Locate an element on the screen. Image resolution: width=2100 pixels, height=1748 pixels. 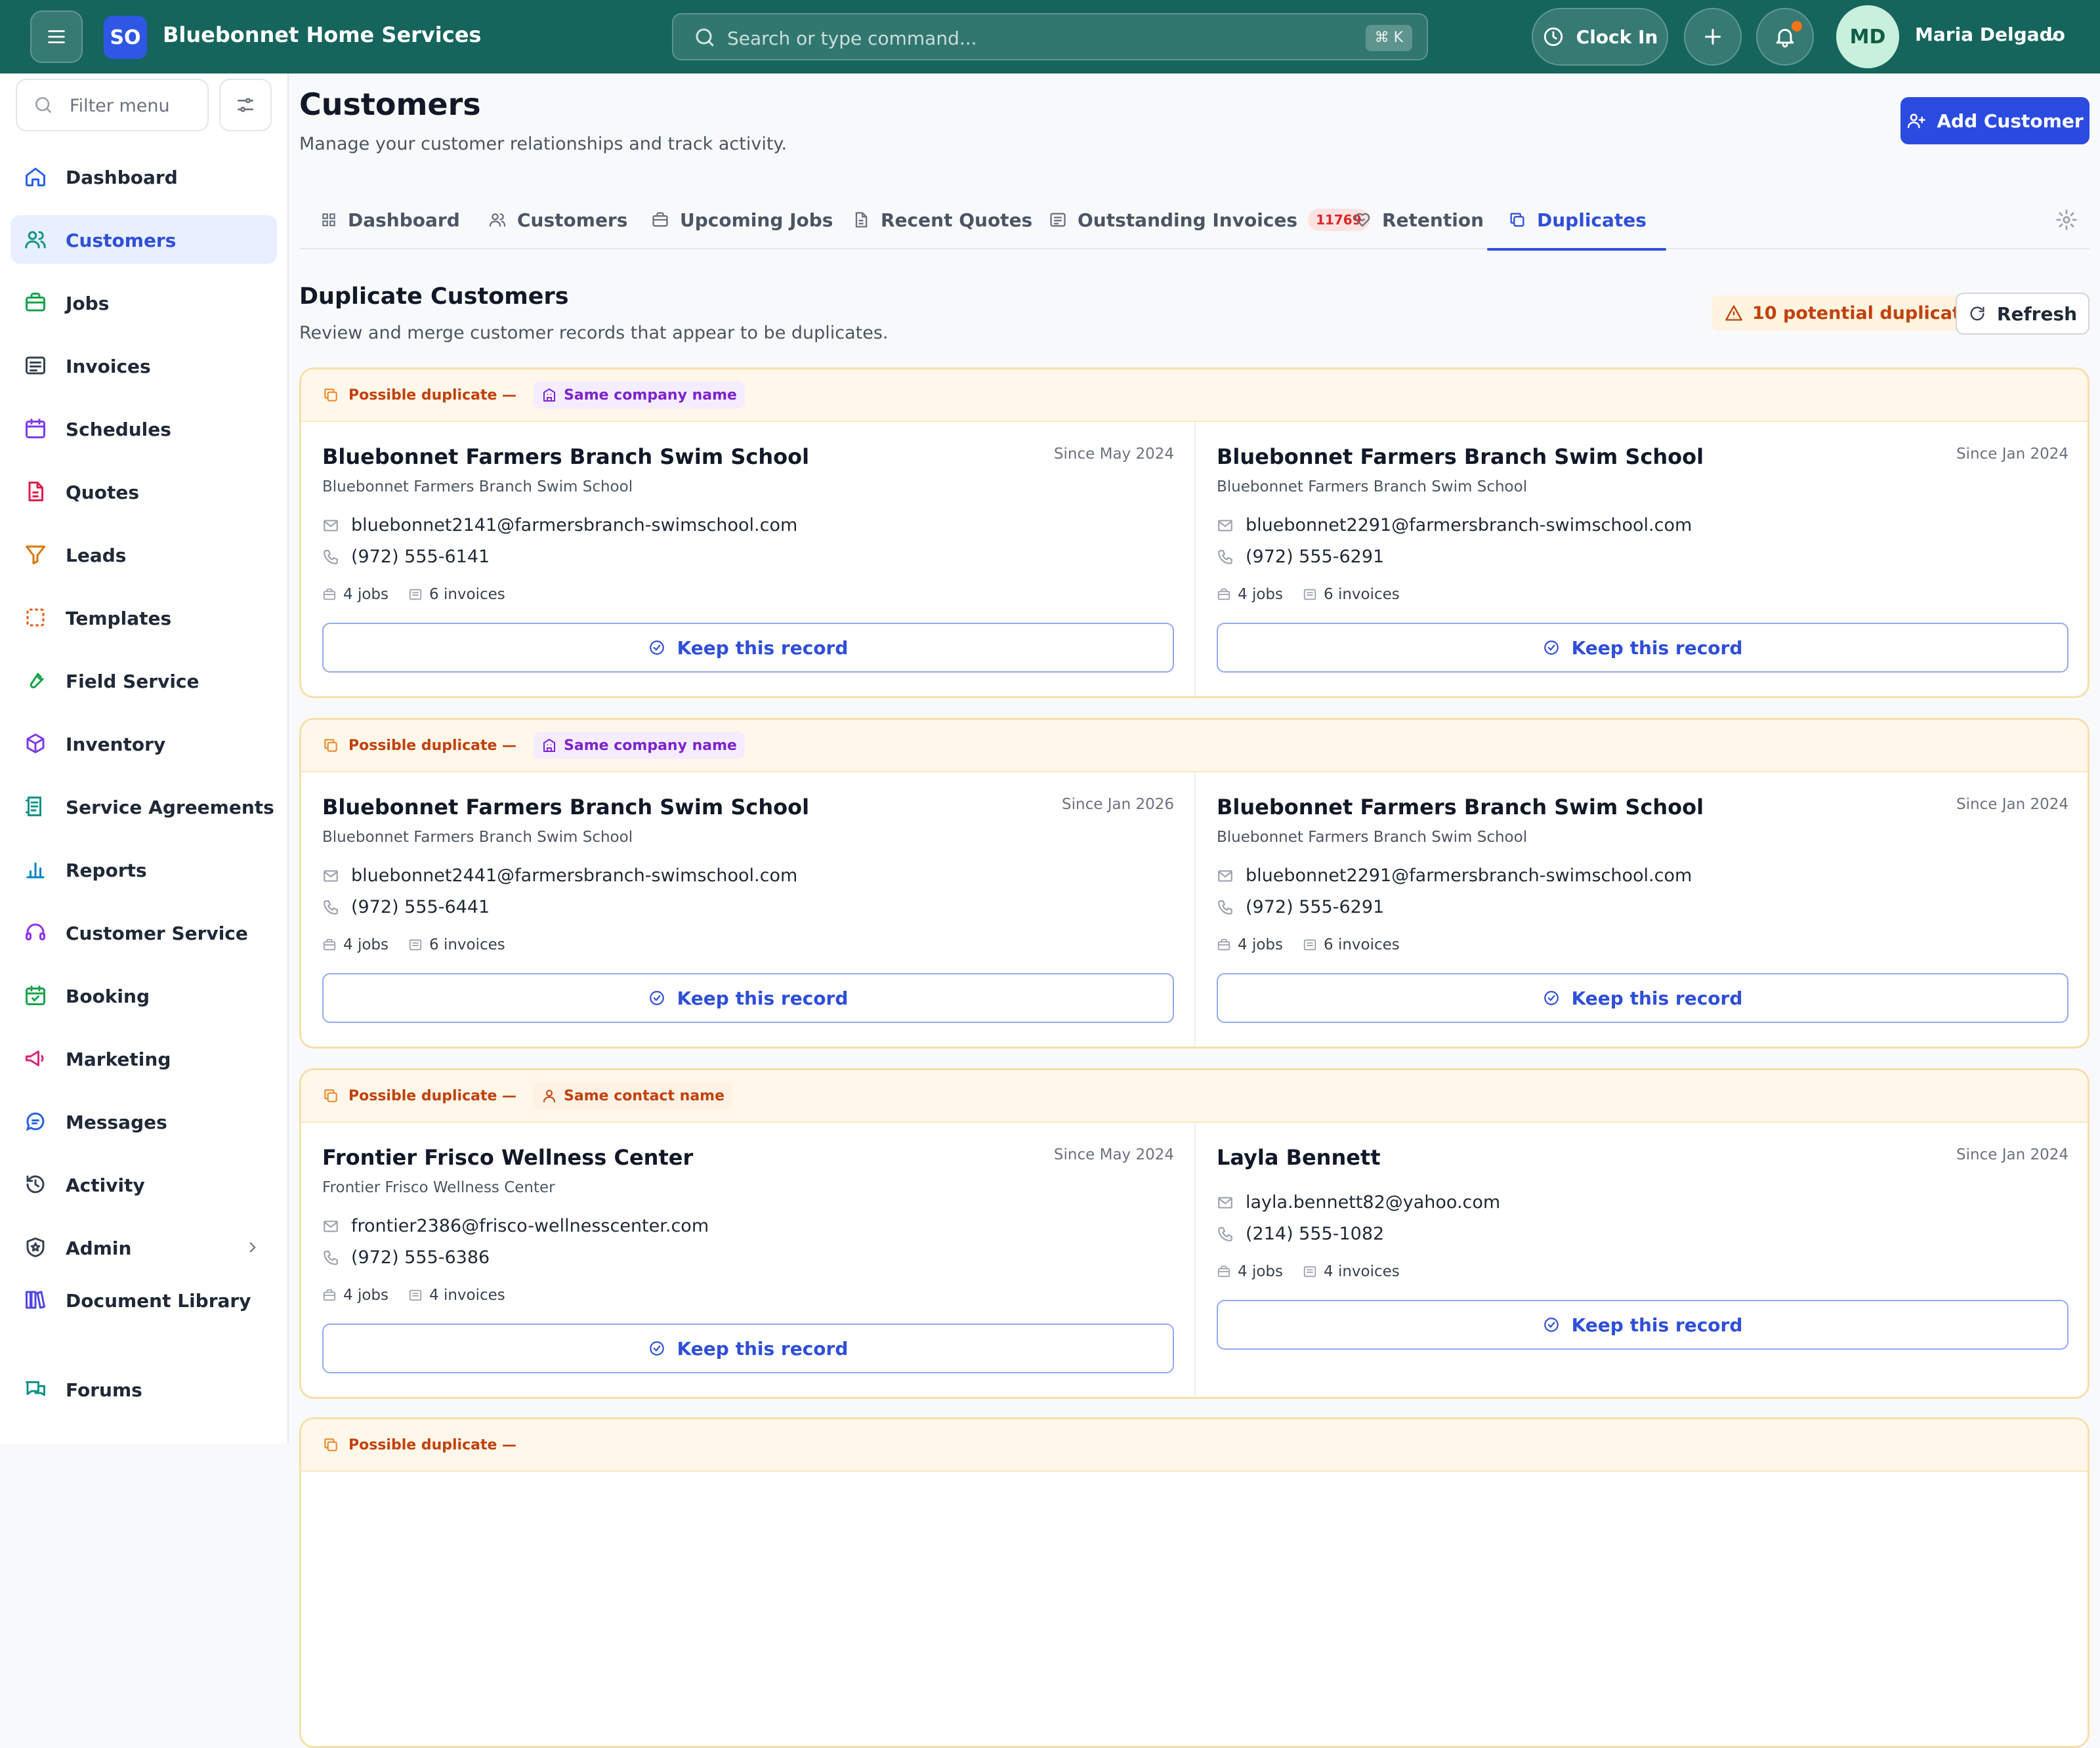
customer-phone: (972) 555-6386 is located at coordinates (420, 1257).